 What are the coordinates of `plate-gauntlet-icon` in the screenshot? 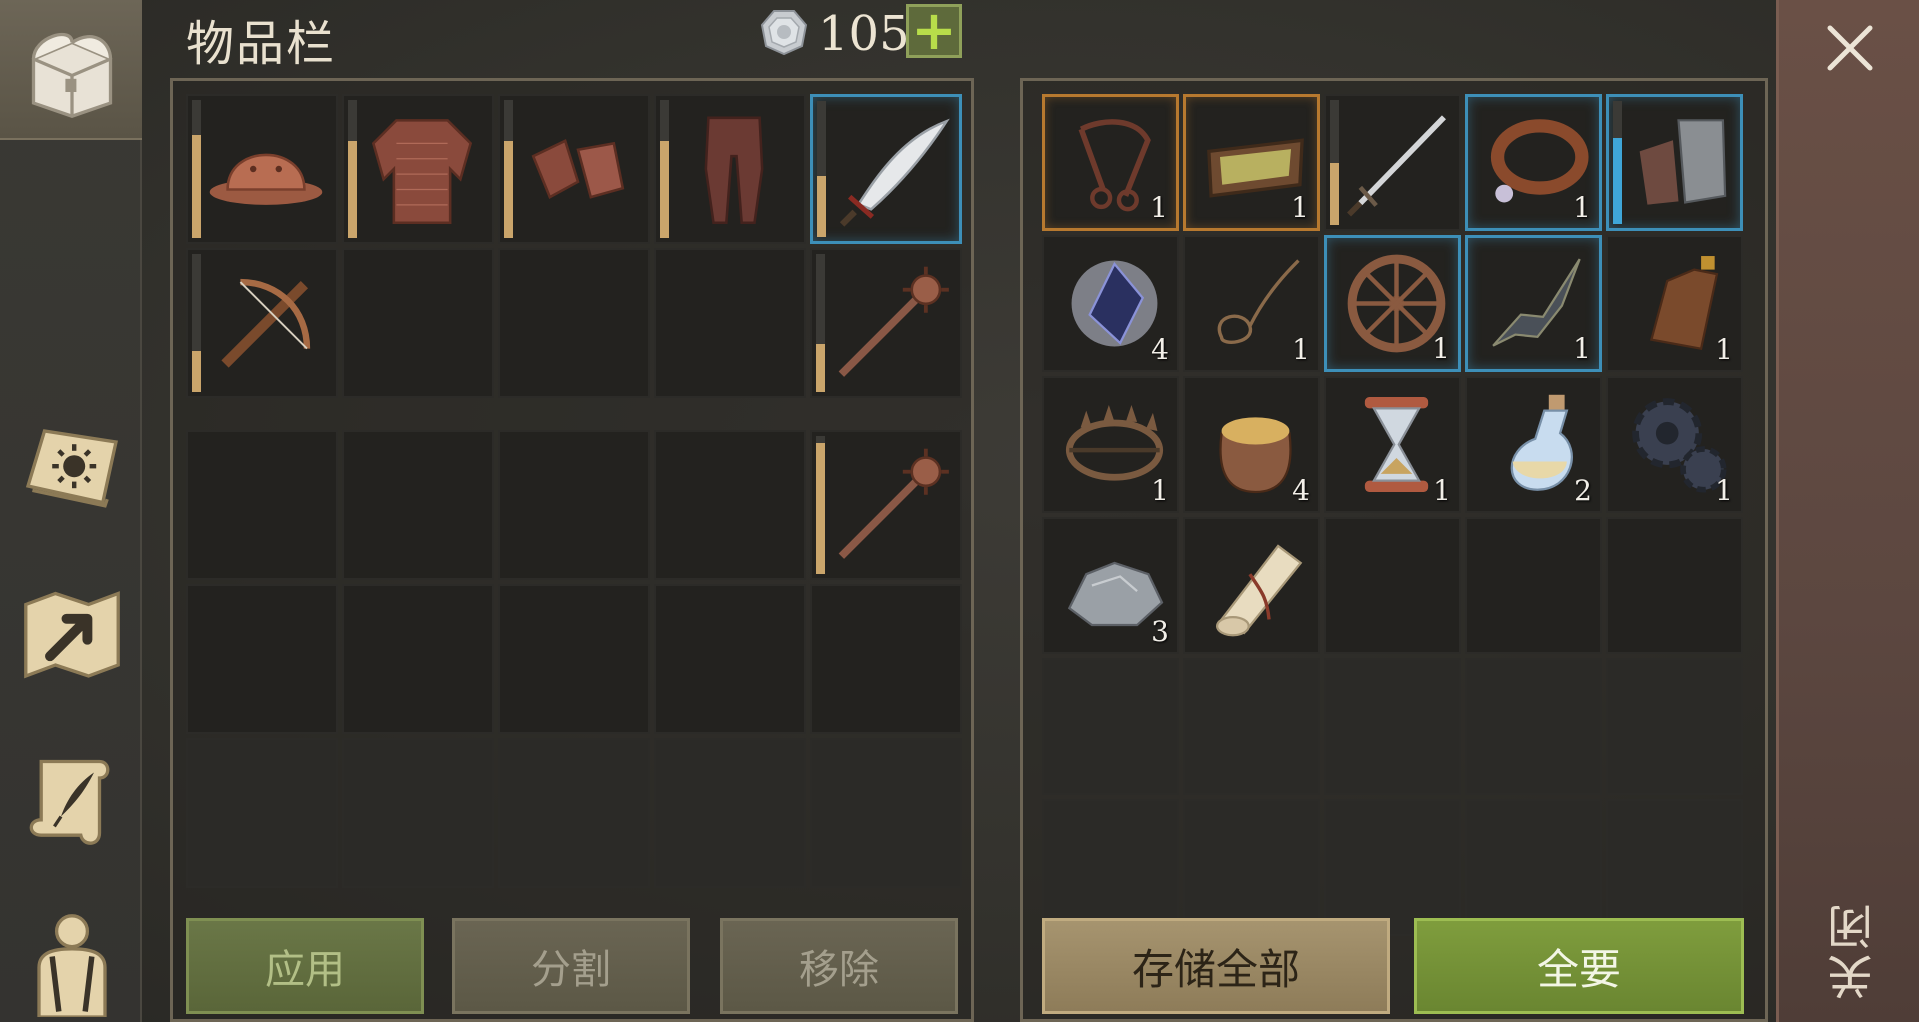 It's located at (1678, 162).